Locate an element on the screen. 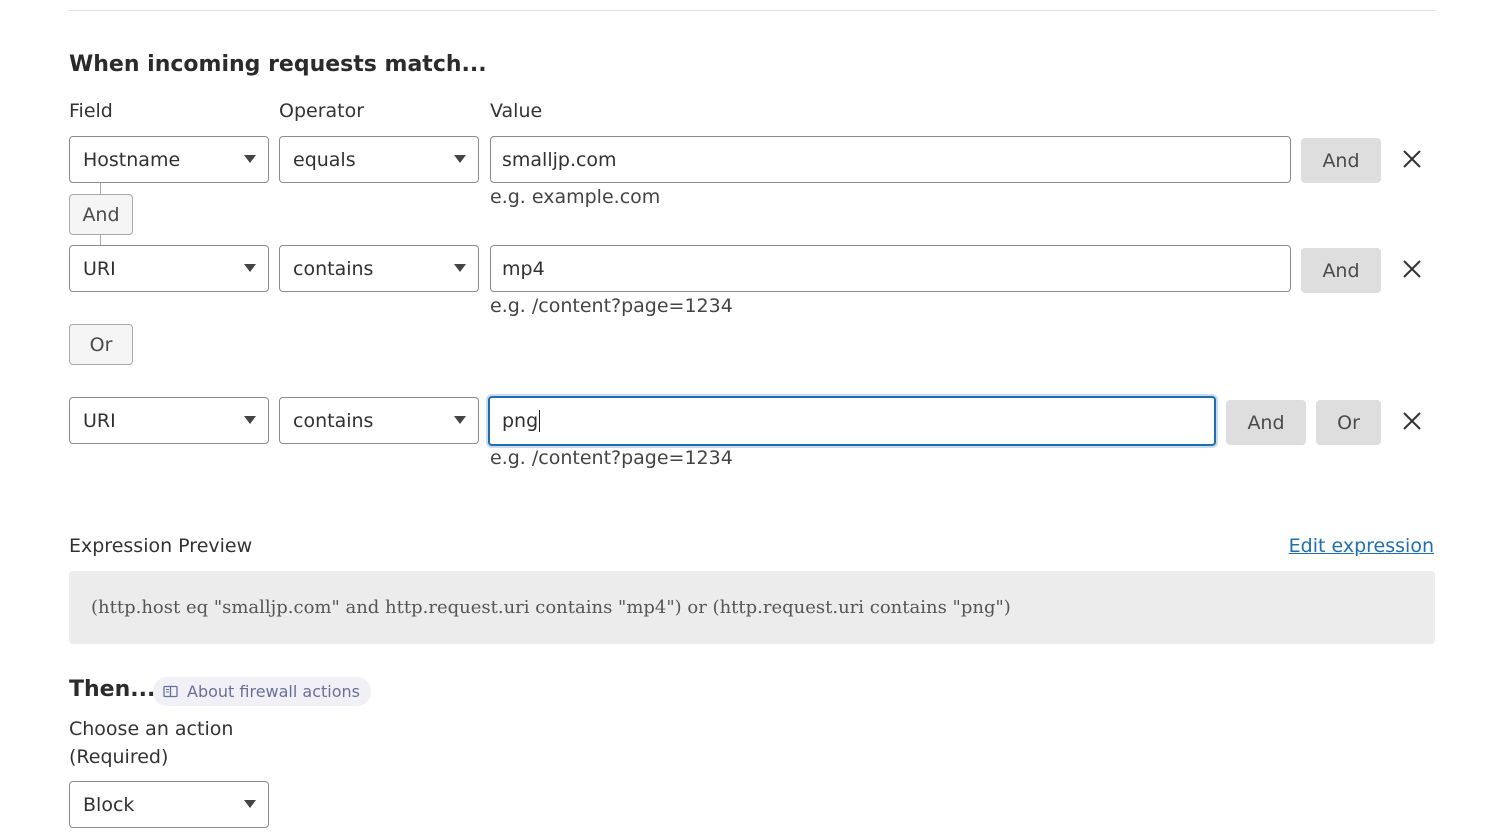  top-divider is located at coordinates (752, 10).